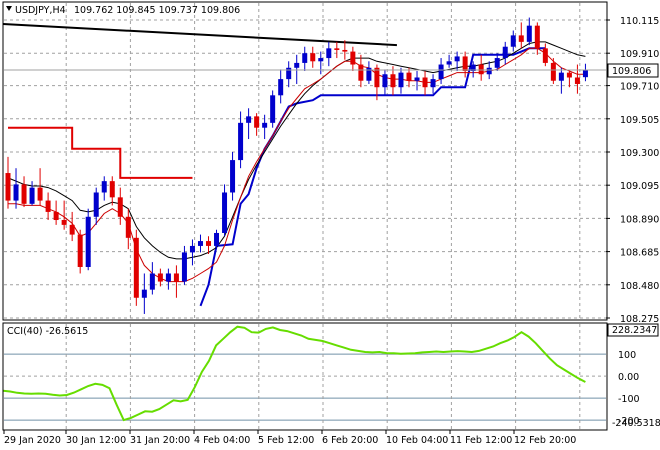 Image resolution: width=660 pixels, height=450 pixels. I want to click on price-tick-label: 108.275, so click(639, 319).